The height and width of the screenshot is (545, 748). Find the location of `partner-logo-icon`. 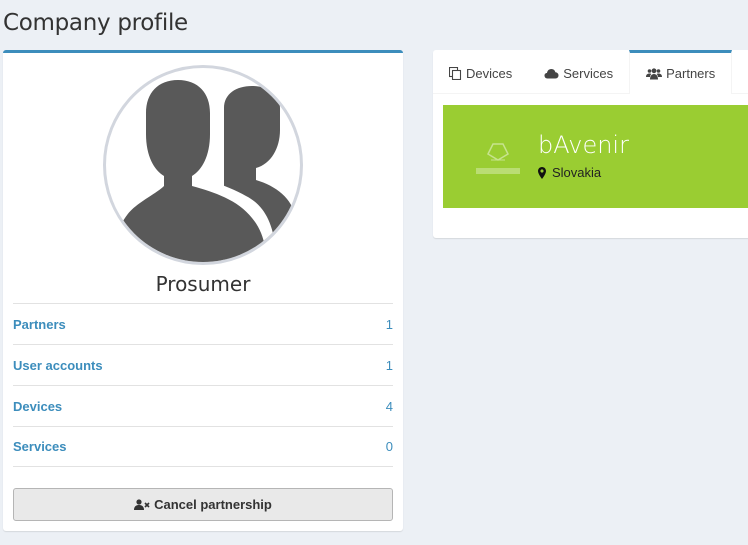

partner-logo-icon is located at coordinates (498, 158).